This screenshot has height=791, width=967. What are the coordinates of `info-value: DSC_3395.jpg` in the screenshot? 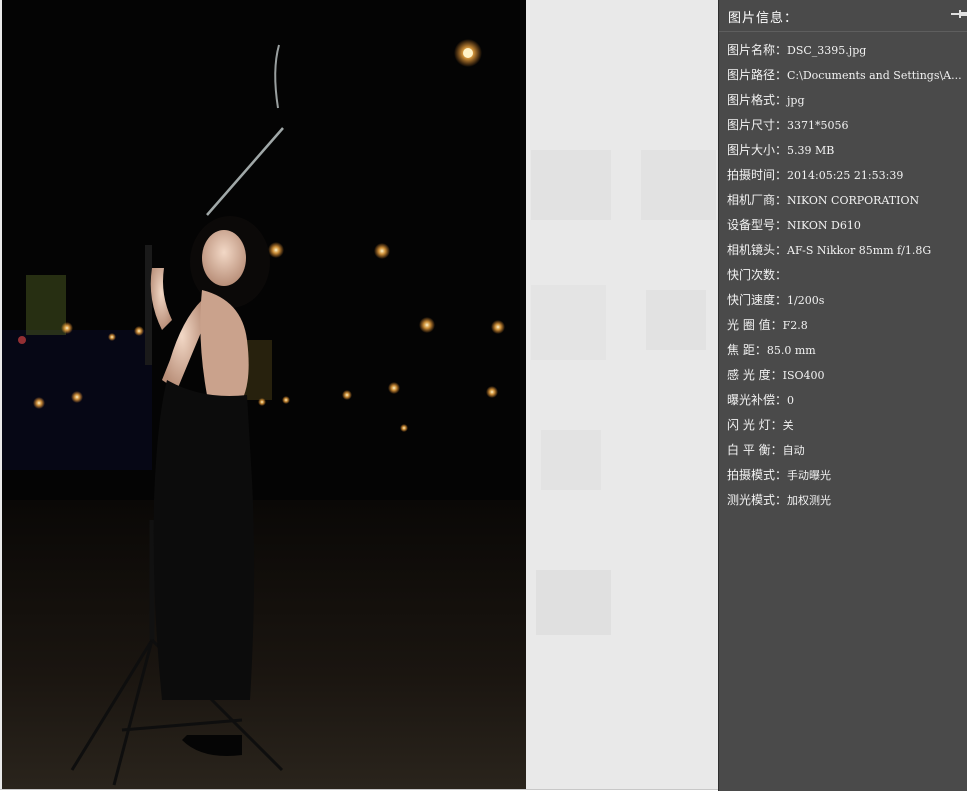 It's located at (827, 50).